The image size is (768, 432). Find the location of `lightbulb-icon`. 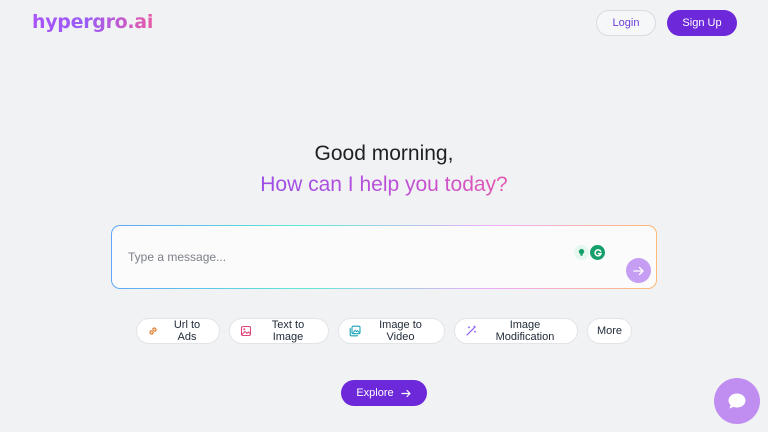

lightbulb-icon is located at coordinates (581, 252).